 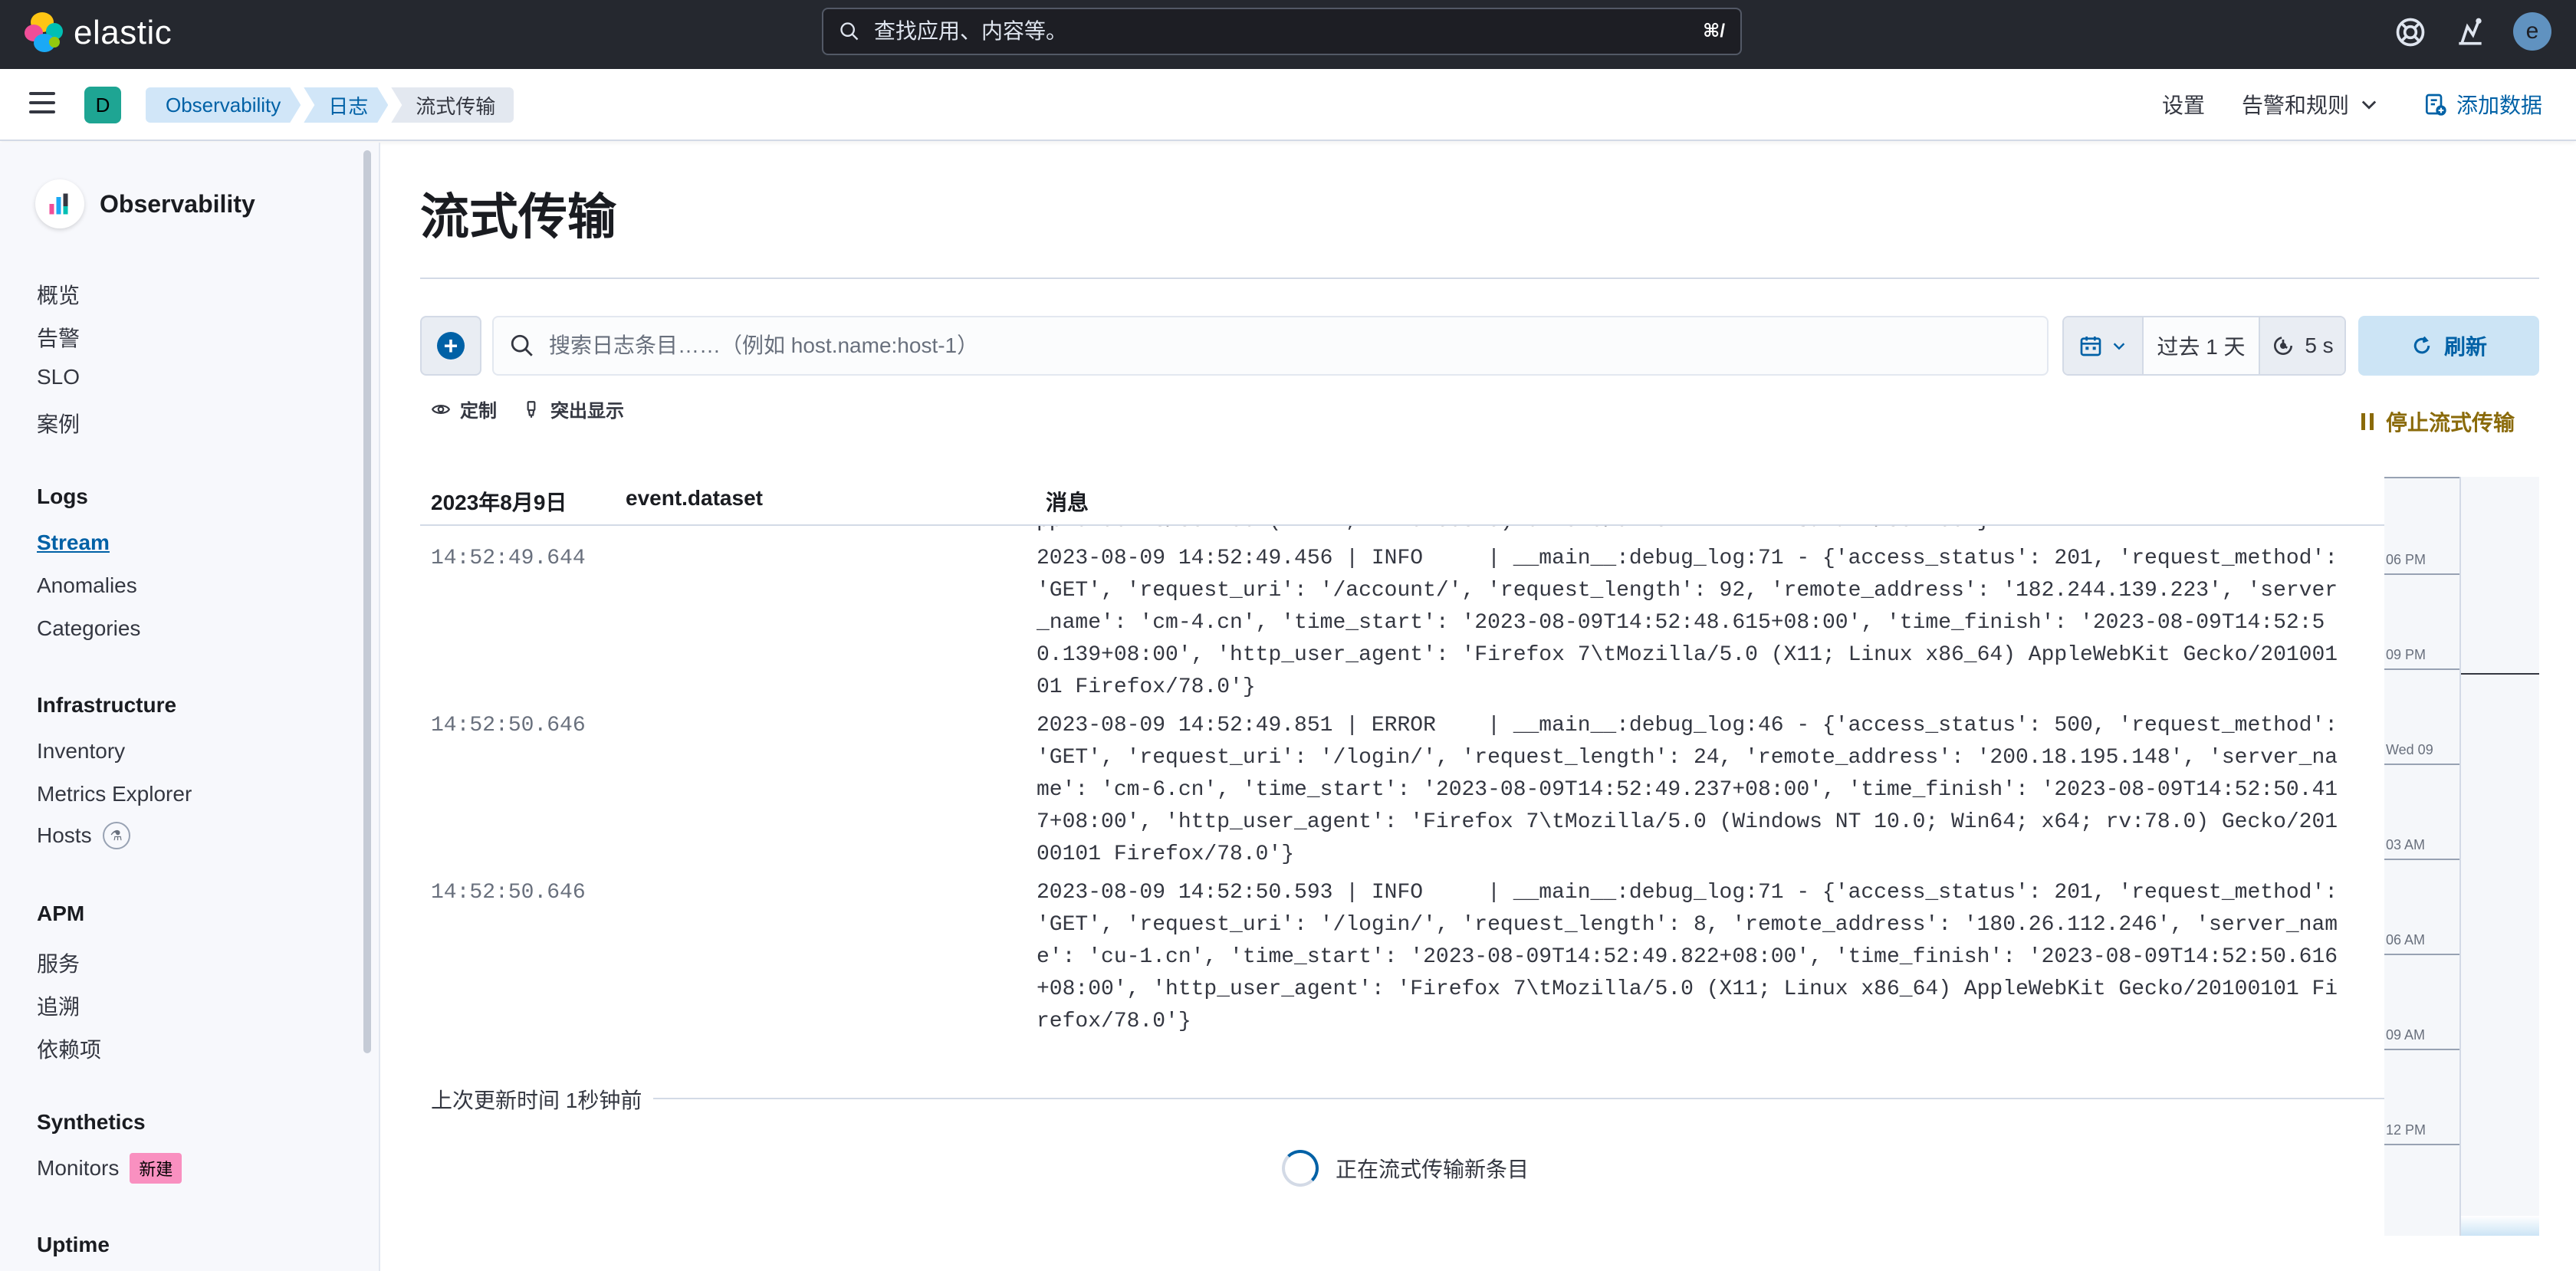 What do you see at coordinates (58, 295) in the screenshot?
I see `sidebar-item-overview: 概览` at bounding box center [58, 295].